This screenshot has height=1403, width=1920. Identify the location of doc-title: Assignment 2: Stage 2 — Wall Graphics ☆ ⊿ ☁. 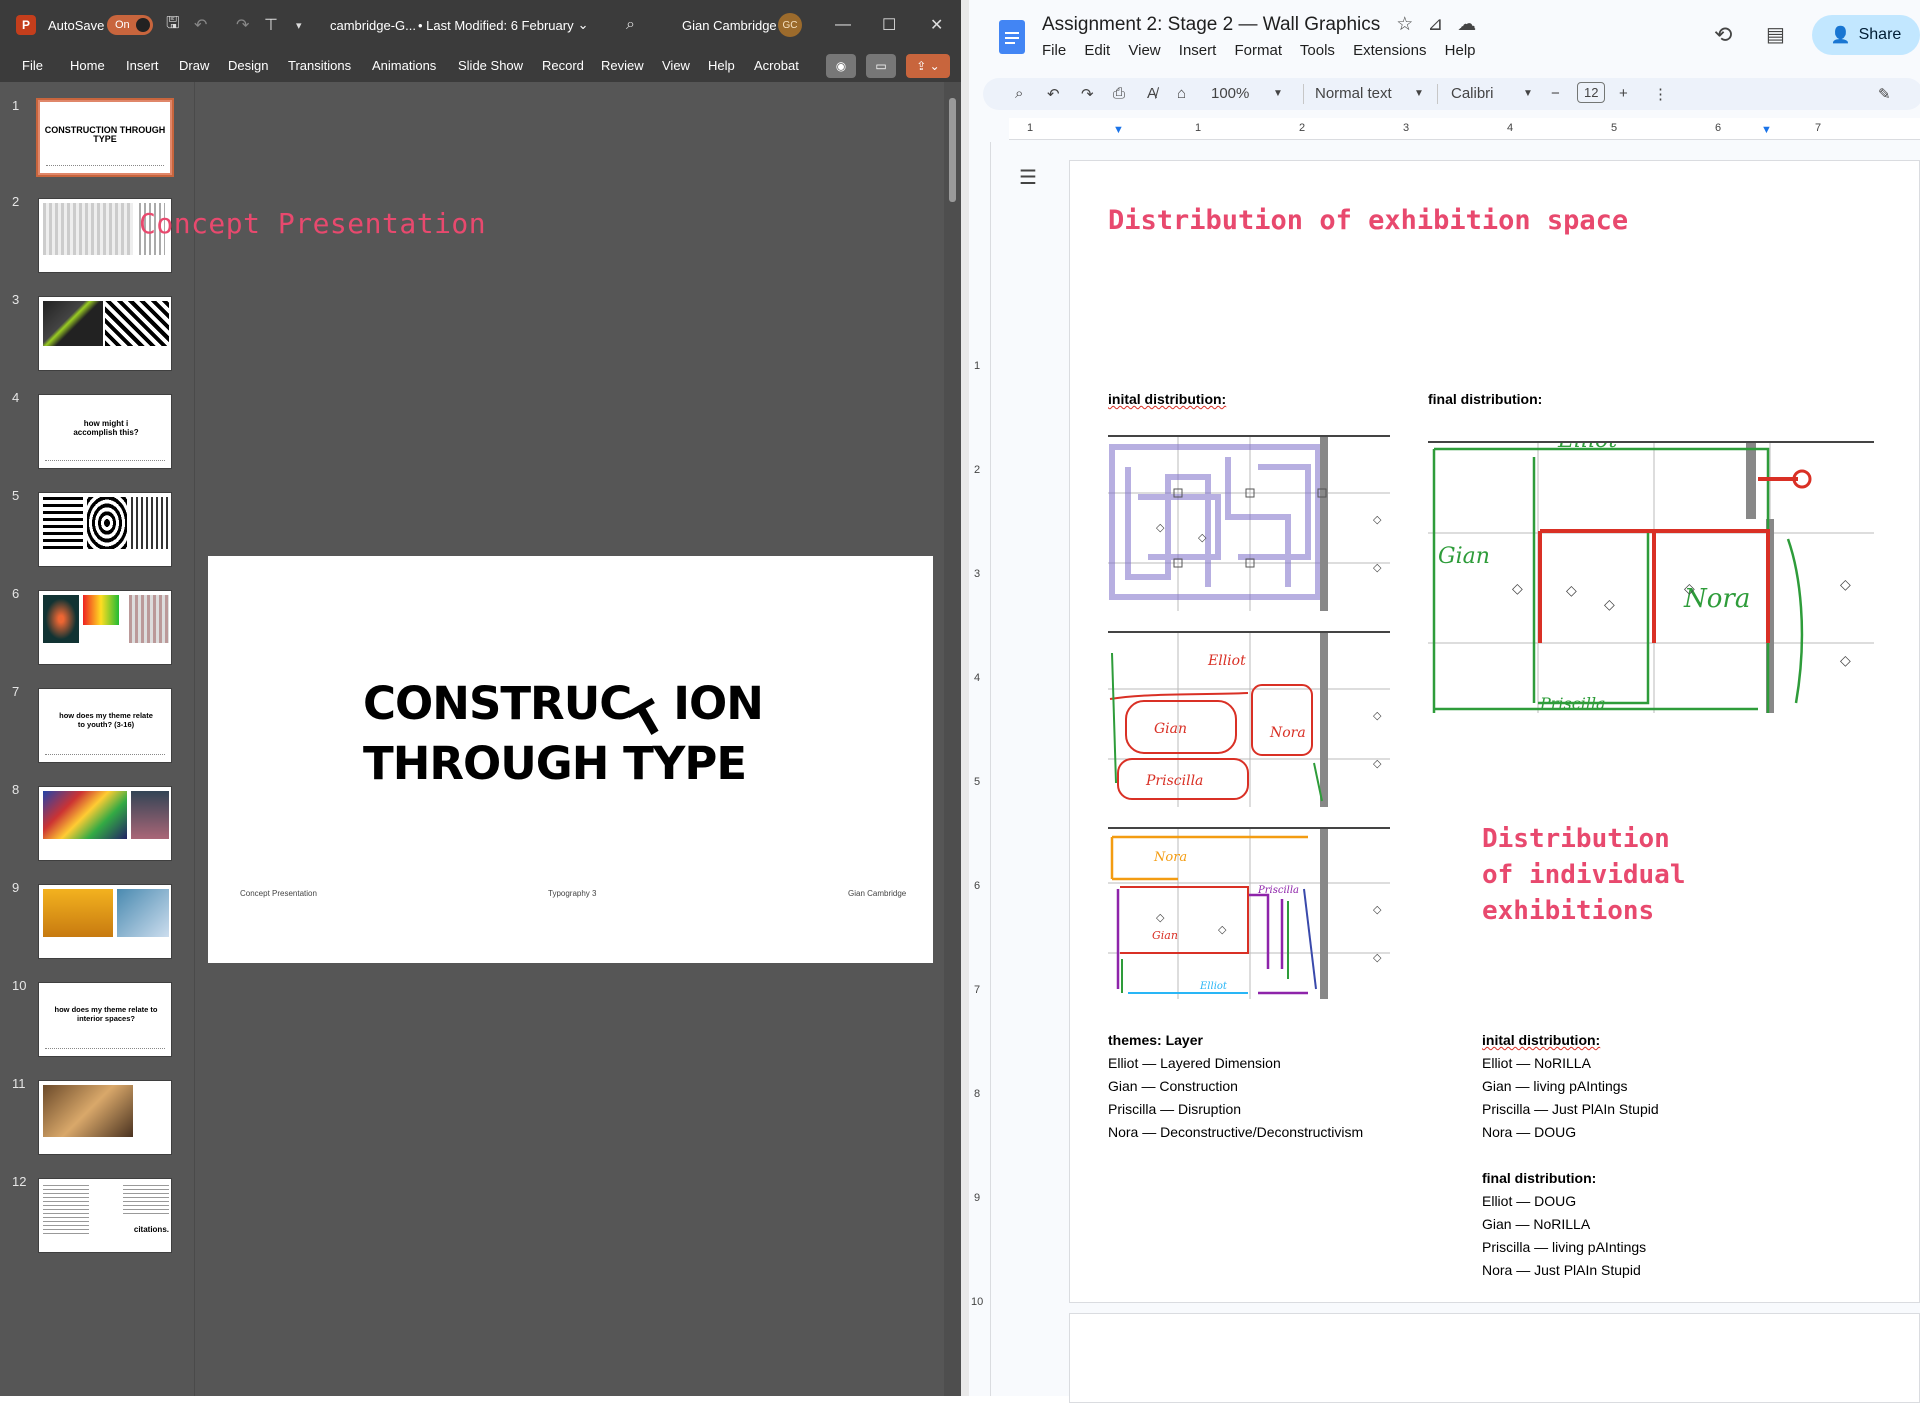
(1259, 24).